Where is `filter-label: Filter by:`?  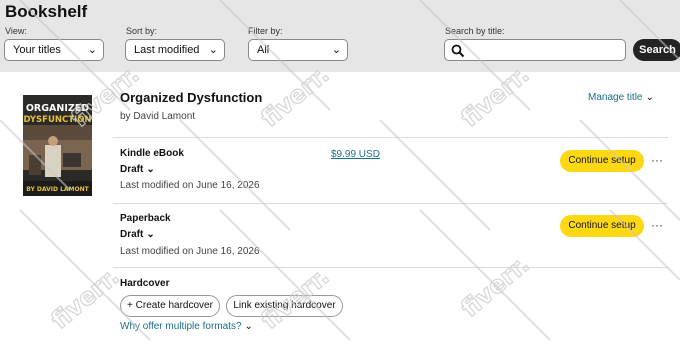 filter-label: Filter by: is located at coordinates (265, 31).